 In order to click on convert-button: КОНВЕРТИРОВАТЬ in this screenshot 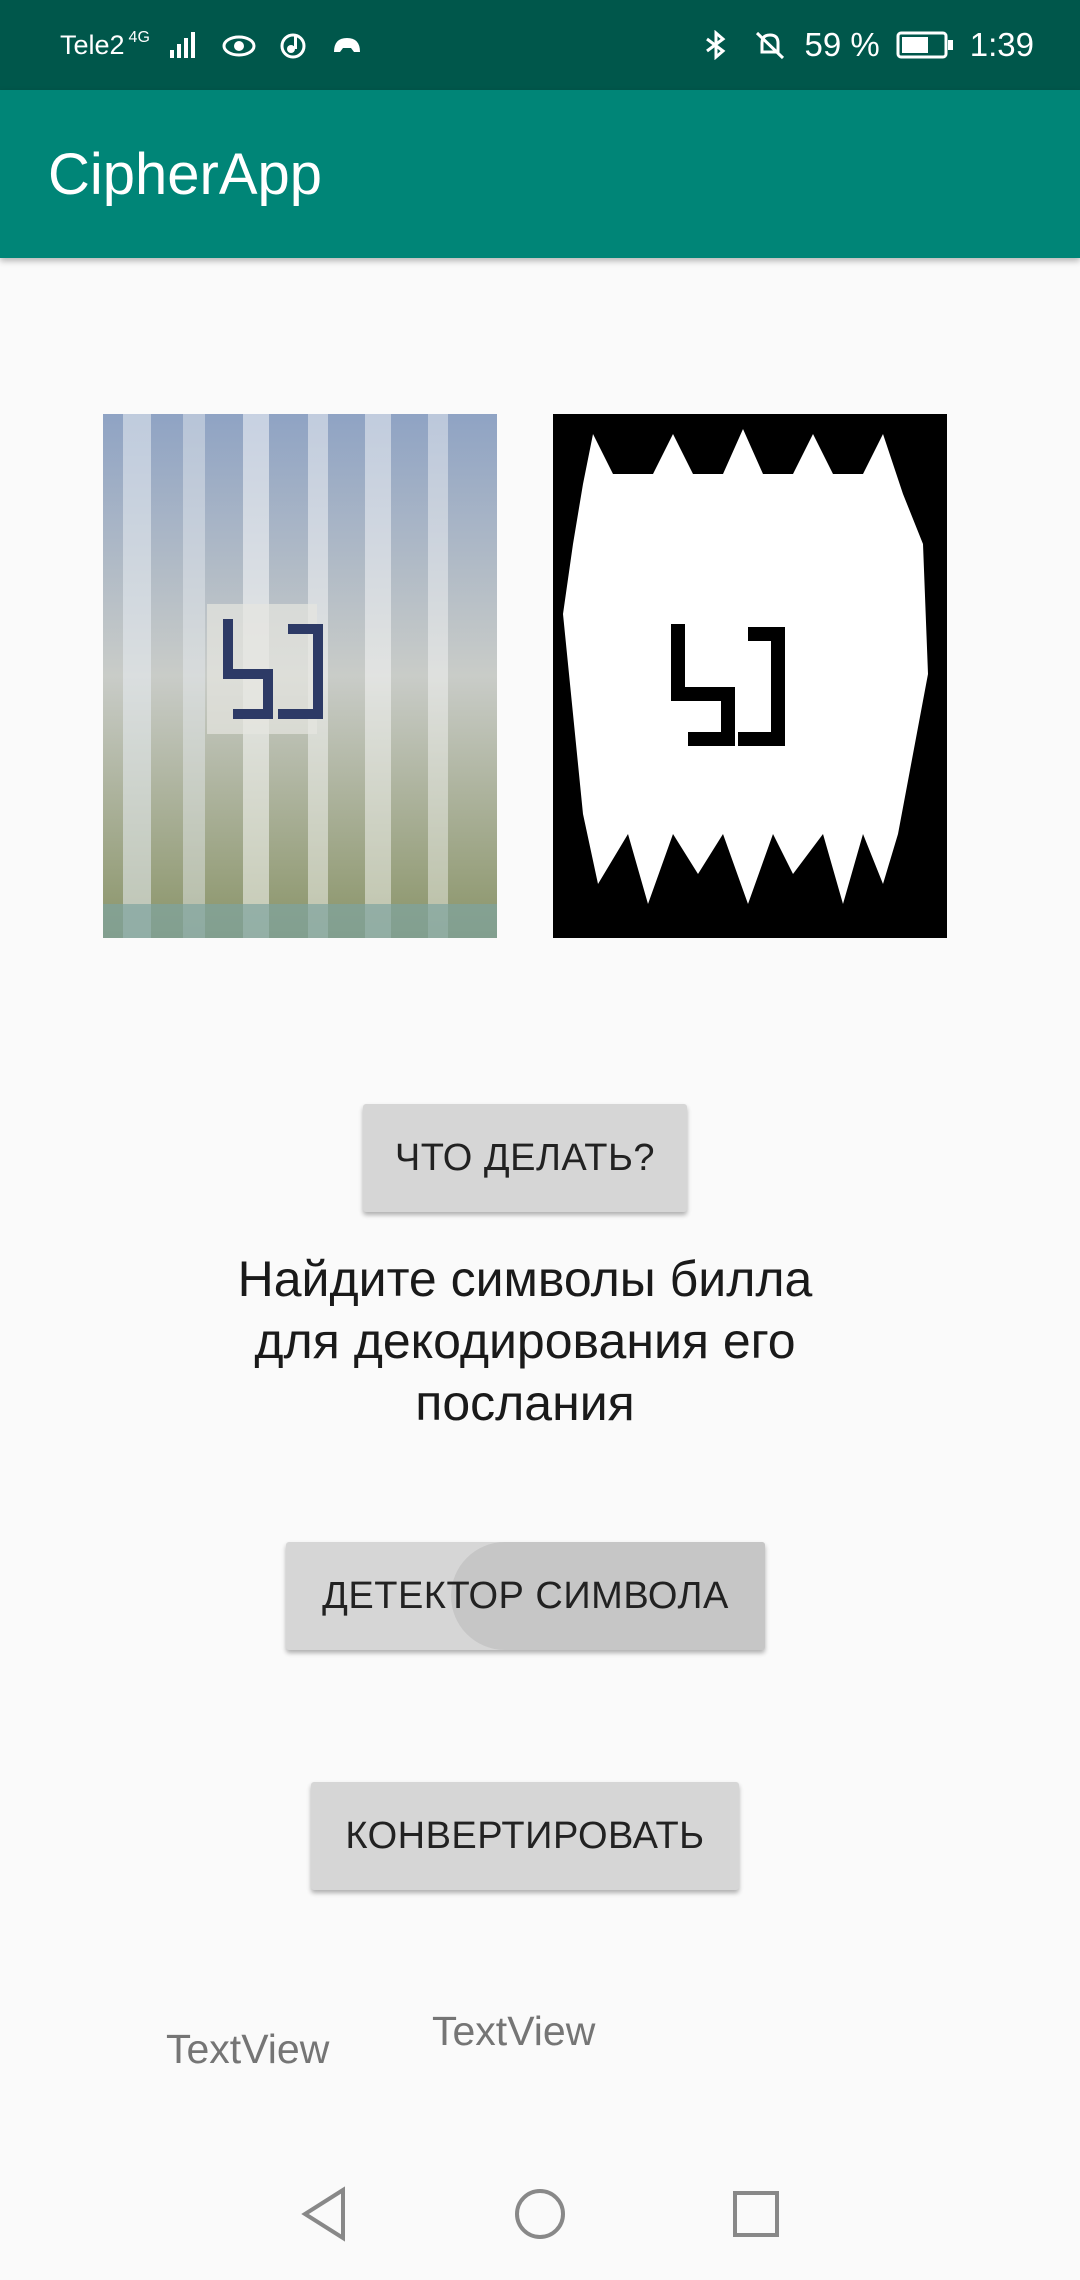, I will do `click(525, 1836)`.